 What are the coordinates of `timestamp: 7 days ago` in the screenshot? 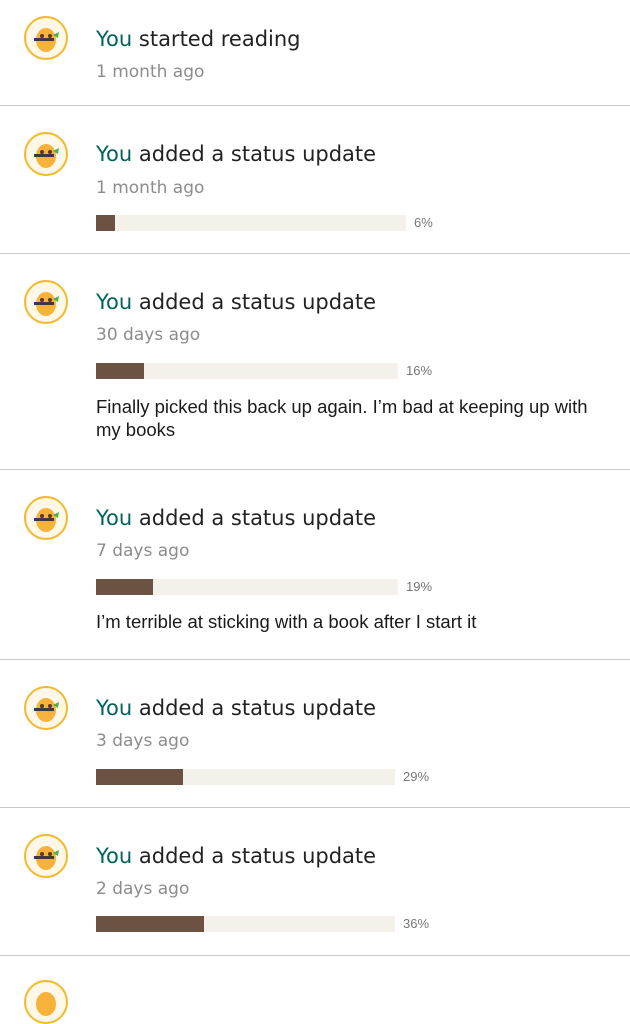 It's located at (142, 551).